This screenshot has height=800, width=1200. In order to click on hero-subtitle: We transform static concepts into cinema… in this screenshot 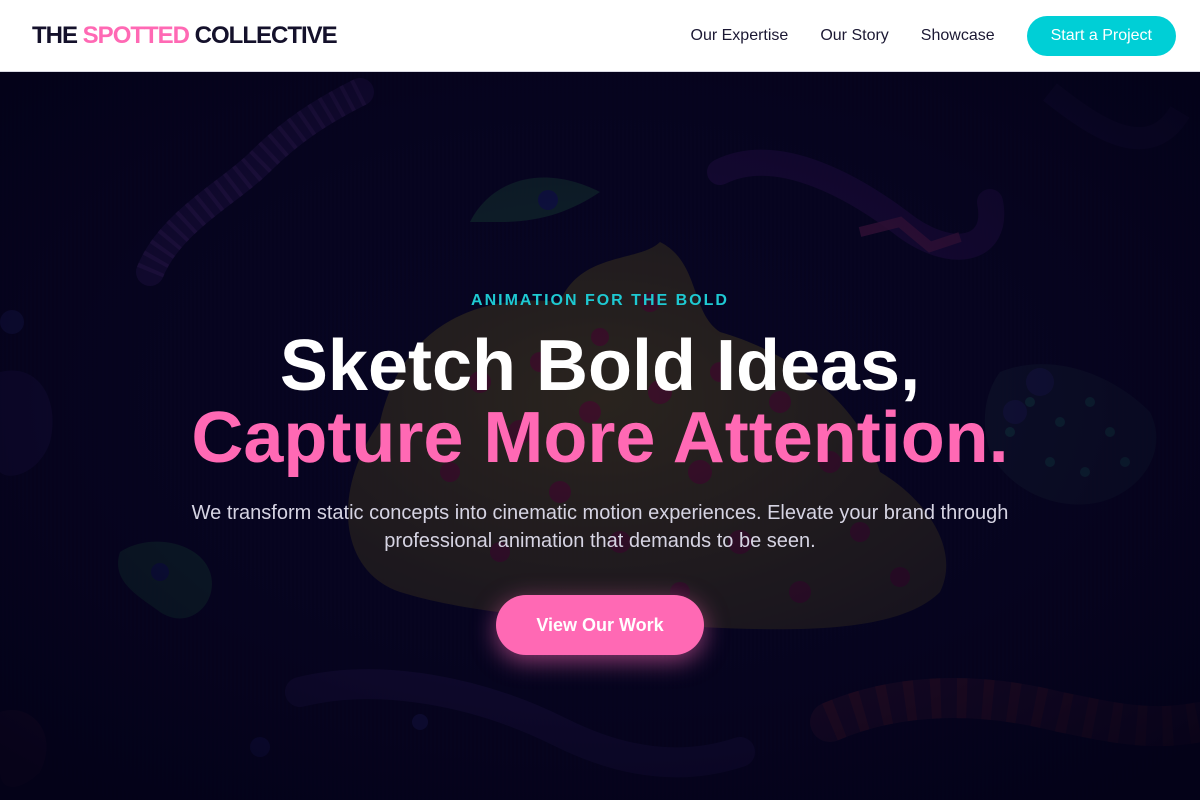, I will do `click(600, 527)`.